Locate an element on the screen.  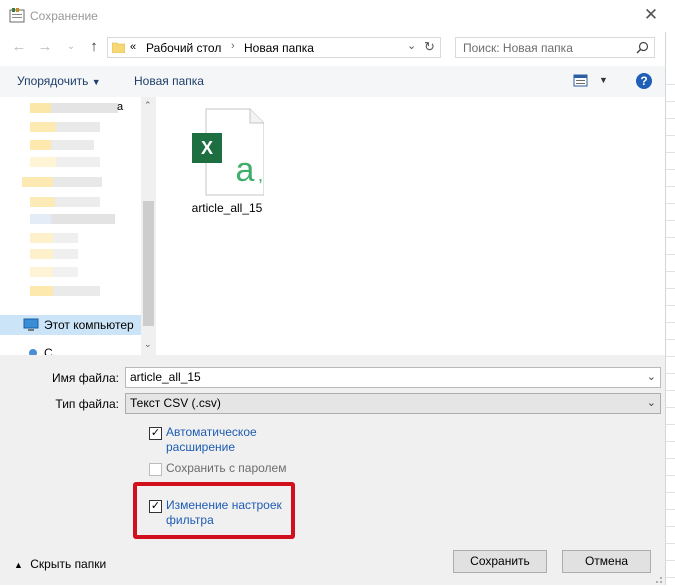
save-with-password-label: Сохранить с паролем is located at coordinates (226, 468).